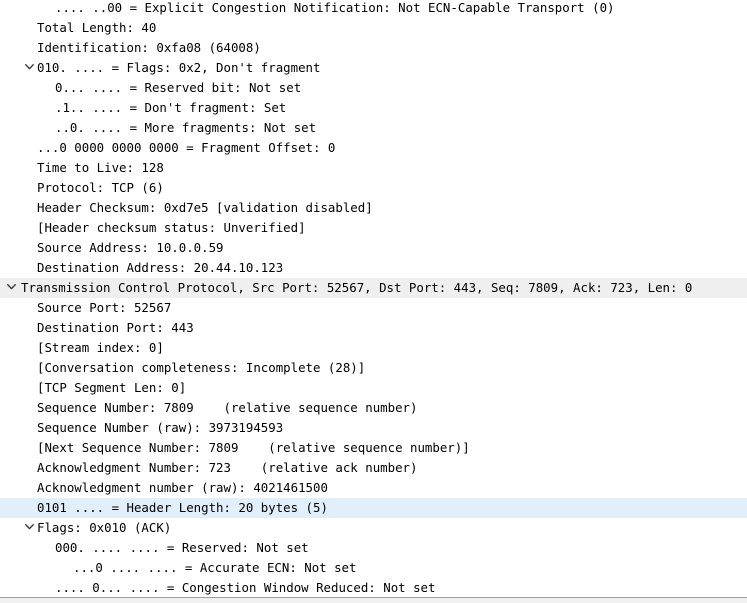 The height and width of the screenshot is (603, 747). Describe the element at coordinates (179, 67) in the screenshot. I see `detail-row-label: 010. .... = Flags: 0x2, Don't fragment` at that location.